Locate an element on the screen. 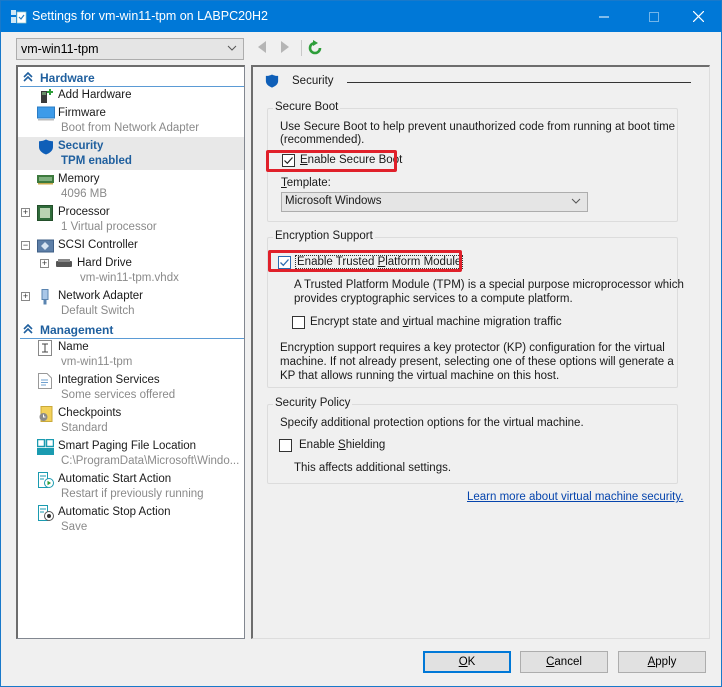 The height and width of the screenshot is (687, 722). cancel-button: Cancel is located at coordinates (564, 662).